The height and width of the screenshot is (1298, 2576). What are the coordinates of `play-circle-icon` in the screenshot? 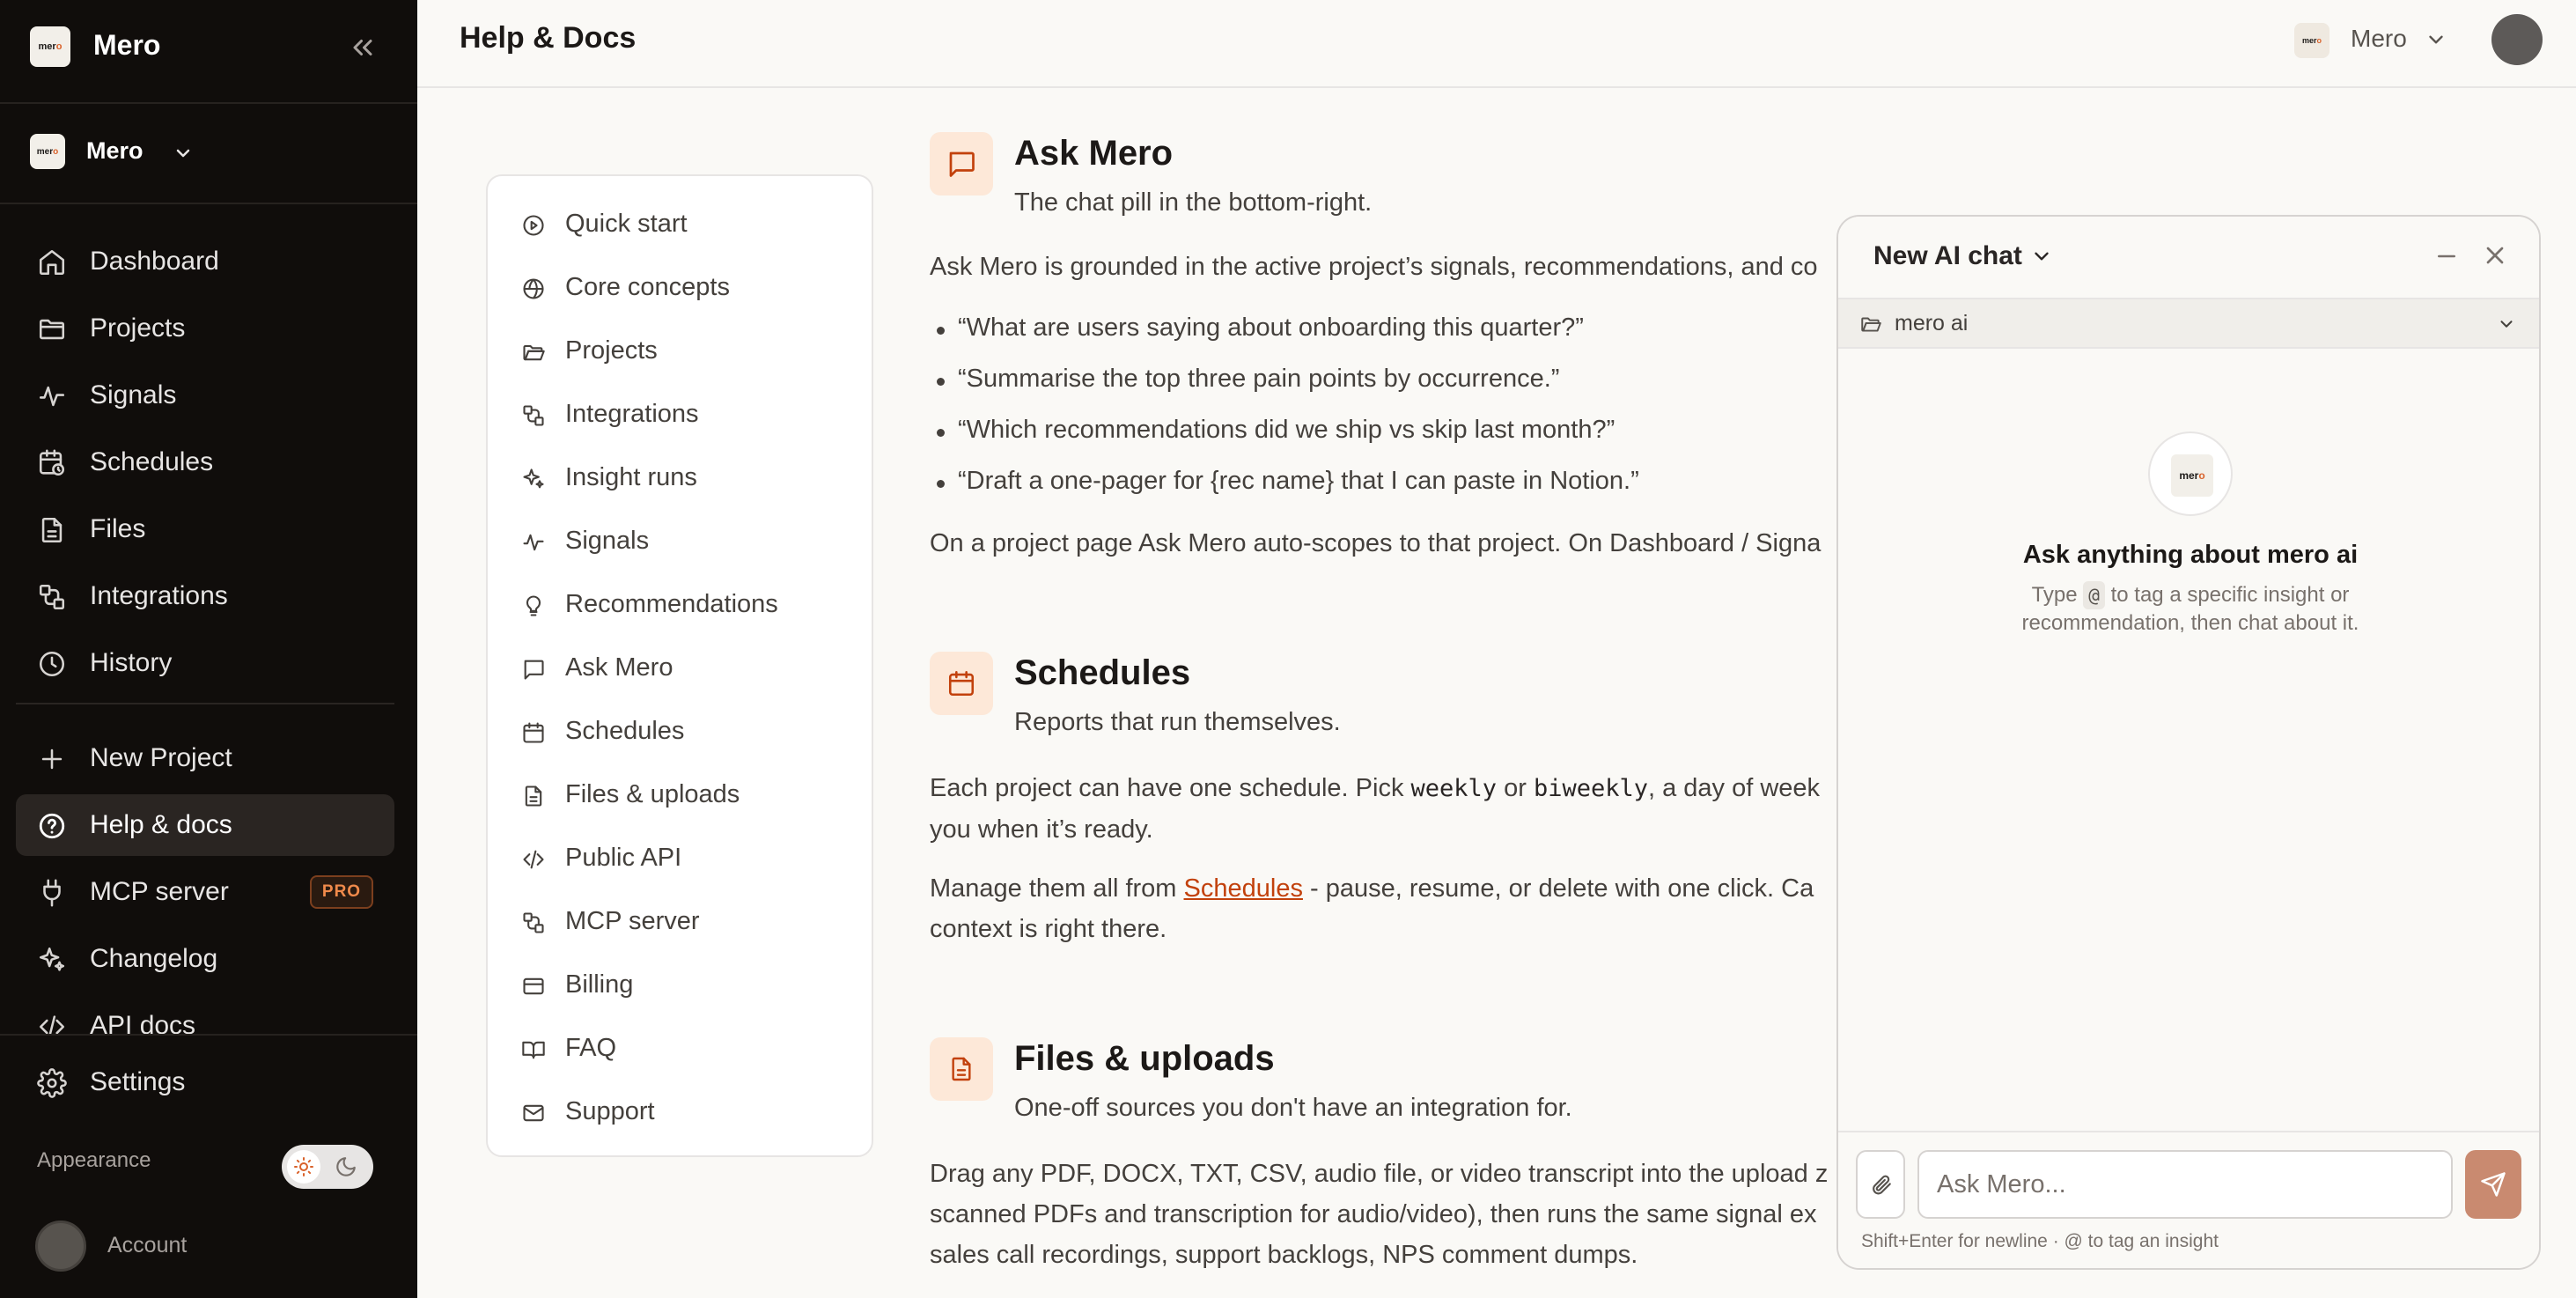 It's located at (533, 225).